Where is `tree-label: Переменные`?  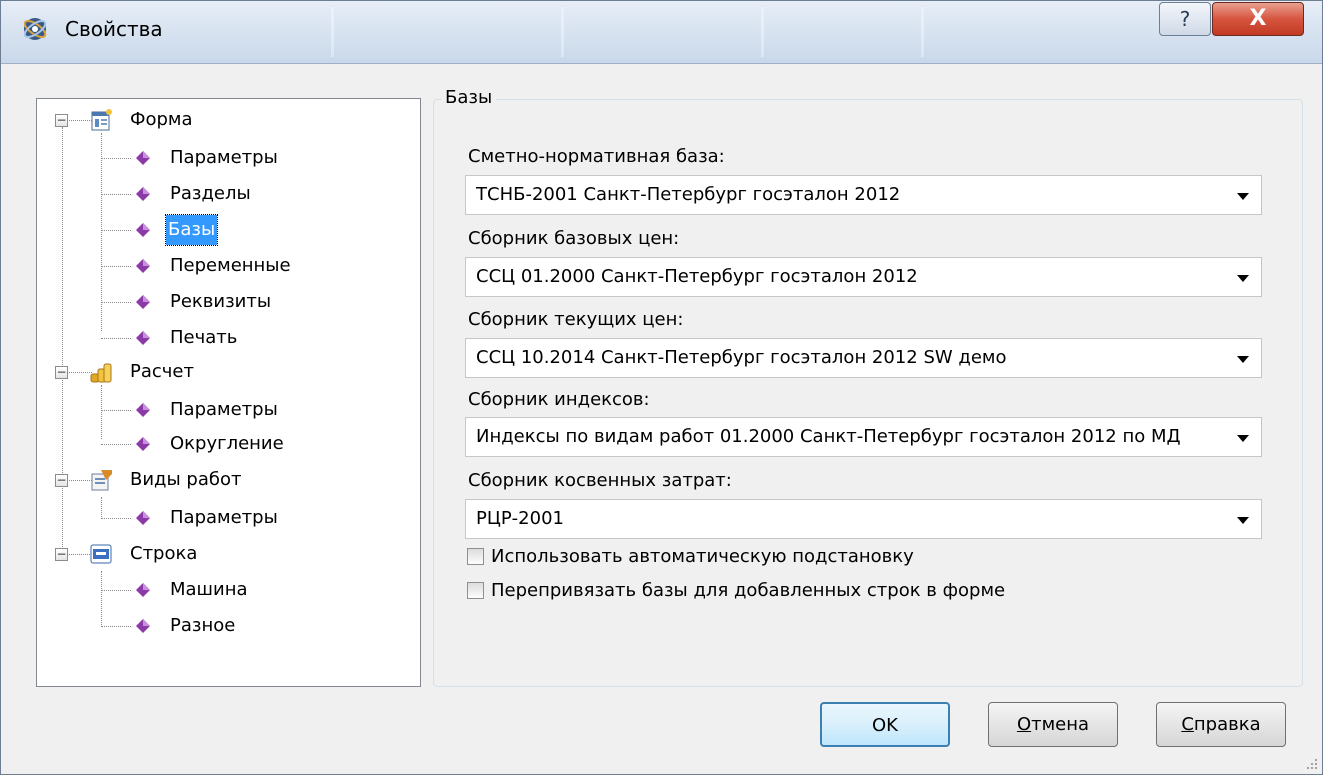
tree-label: Переменные is located at coordinates (230, 265).